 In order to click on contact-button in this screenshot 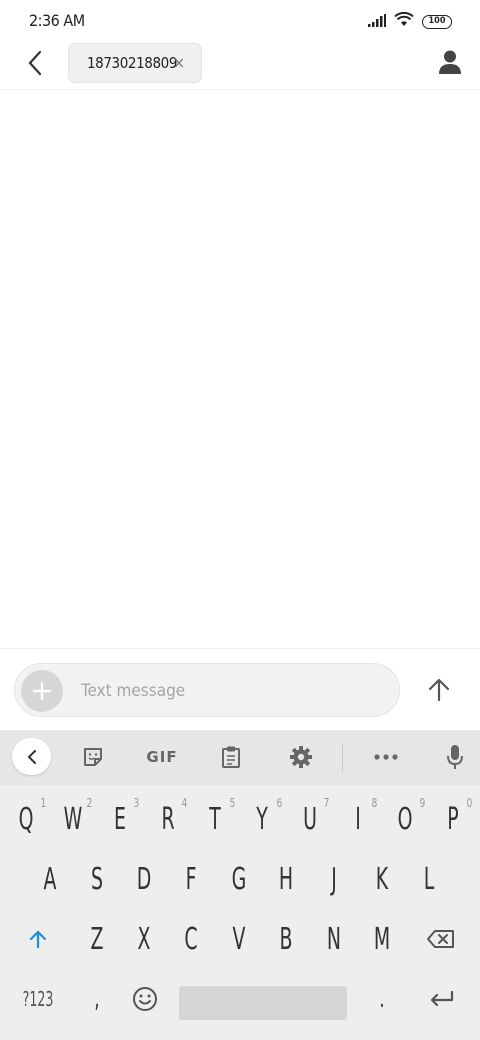, I will do `click(451, 63)`.